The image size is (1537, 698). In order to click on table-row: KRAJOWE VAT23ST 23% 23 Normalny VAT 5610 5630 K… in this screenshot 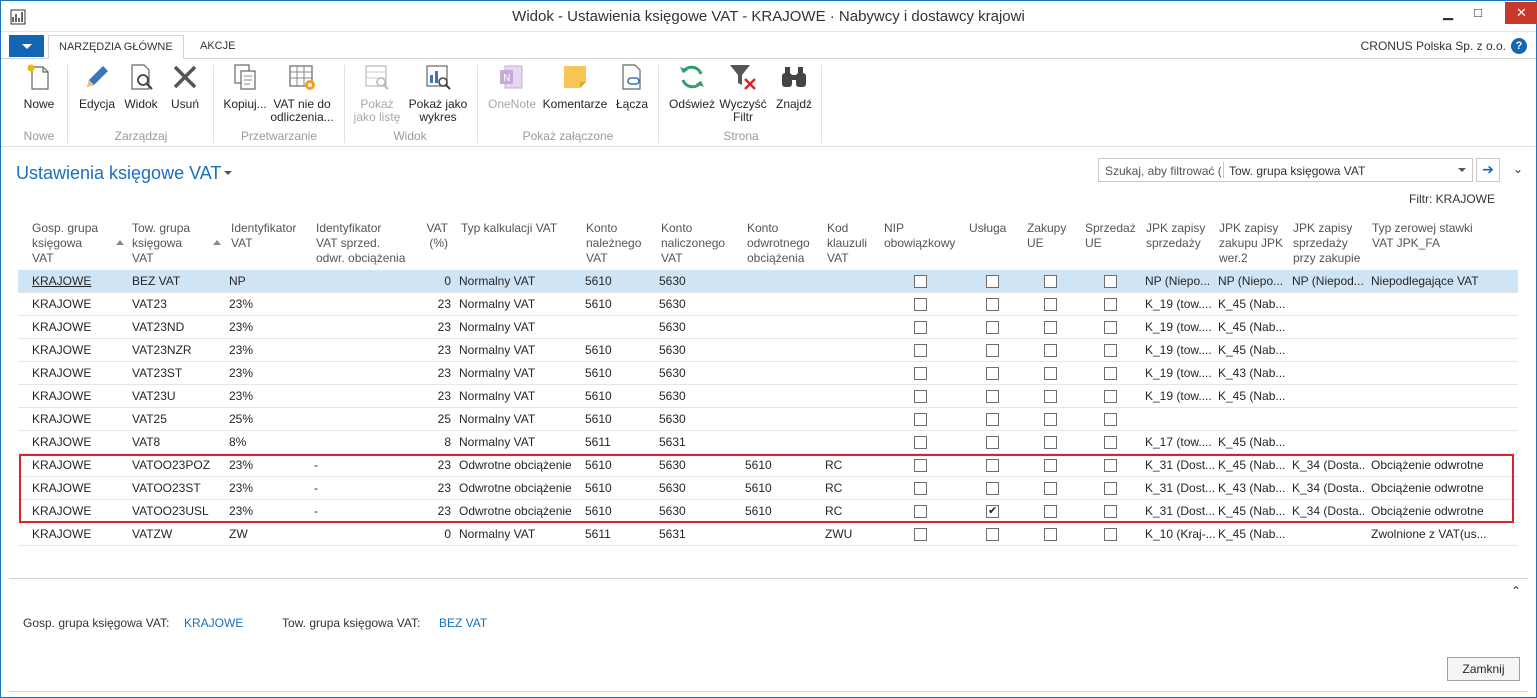, I will do `click(768, 373)`.